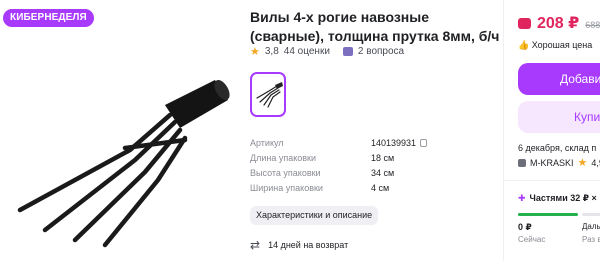 This screenshot has width=600, height=261. Describe the element at coordinates (314, 215) in the screenshot. I see `characteristics-button: Характеристики и описание` at that location.